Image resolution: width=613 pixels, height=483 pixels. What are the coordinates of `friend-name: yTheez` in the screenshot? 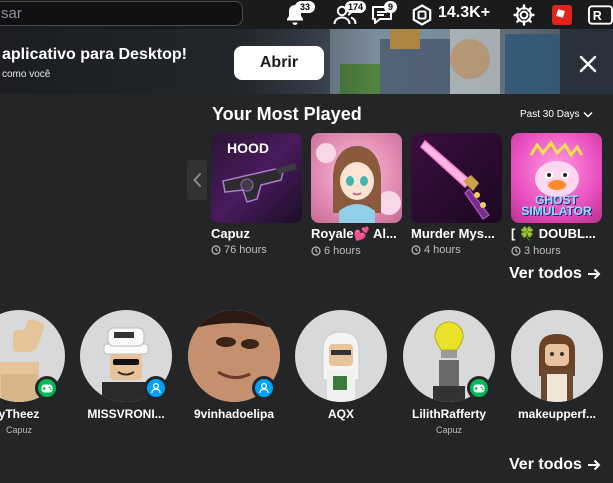 It's located at (32, 414).